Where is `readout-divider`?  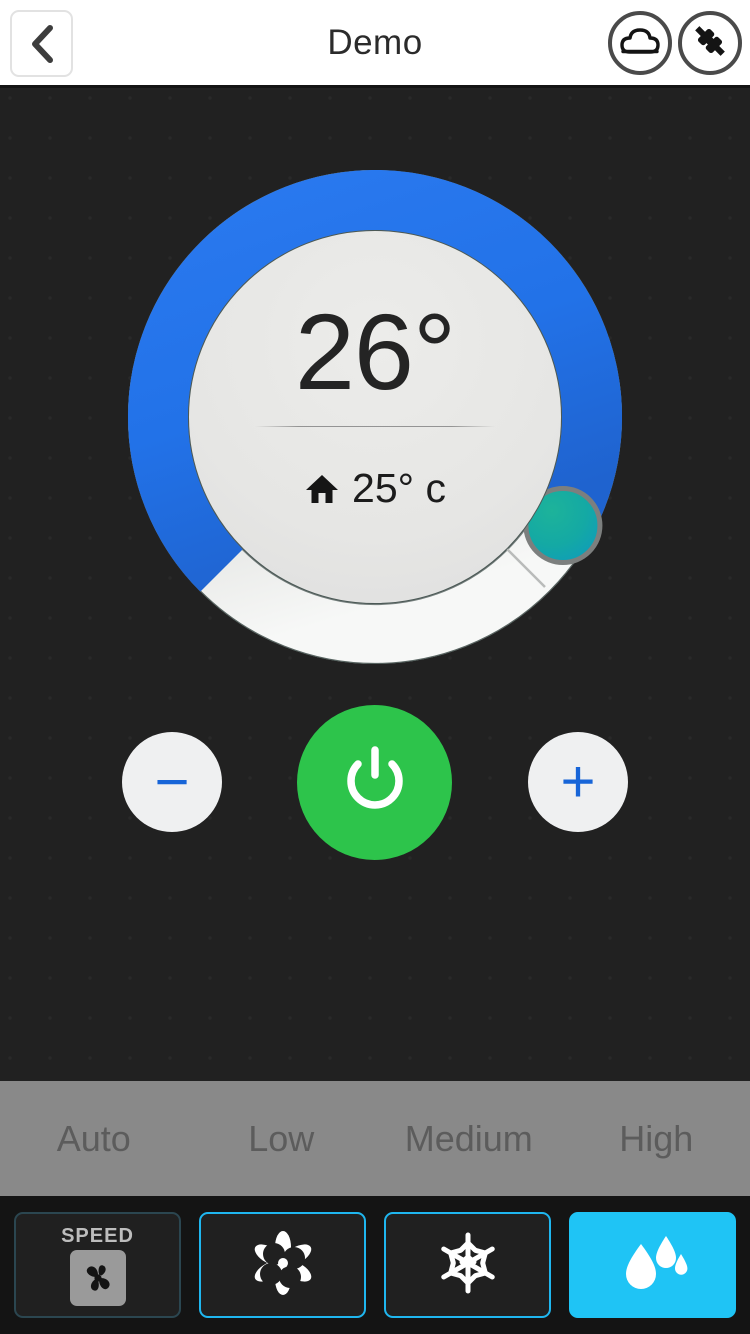
readout-divider is located at coordinates (375, 426).